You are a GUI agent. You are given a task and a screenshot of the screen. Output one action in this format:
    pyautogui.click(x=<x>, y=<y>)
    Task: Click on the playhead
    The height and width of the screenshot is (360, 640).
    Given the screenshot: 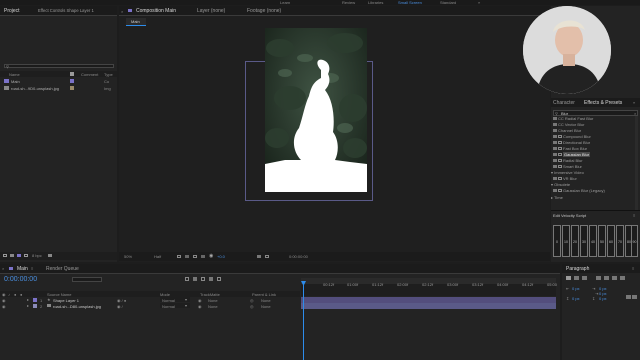 What is the action you would take?
    pyautogui.click(x=303, y=320)
    